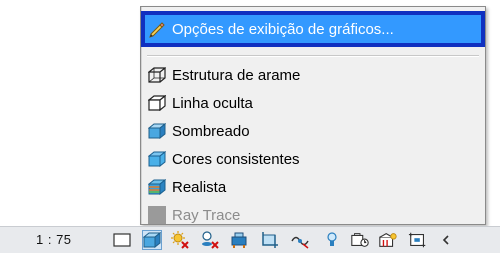 The height and width of the screenshot is (253, 500). I want to click on highlight-displacement-icon, so click(418, 240).